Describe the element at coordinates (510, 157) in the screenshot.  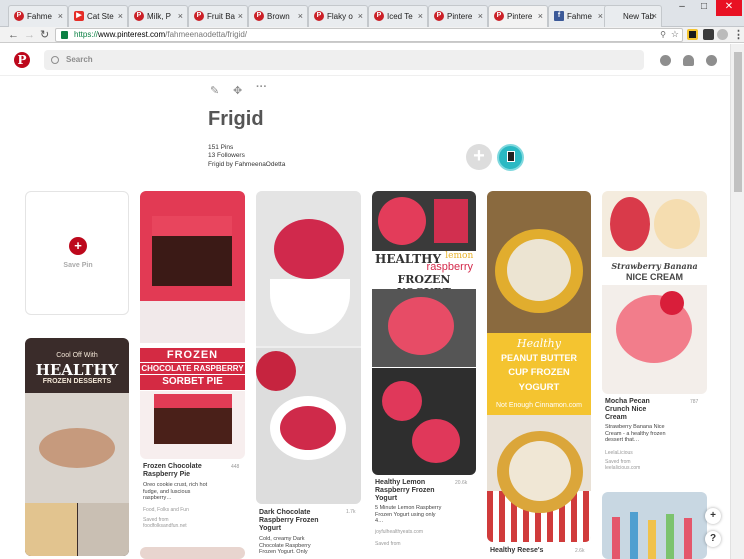
I see `avatar` at that location.